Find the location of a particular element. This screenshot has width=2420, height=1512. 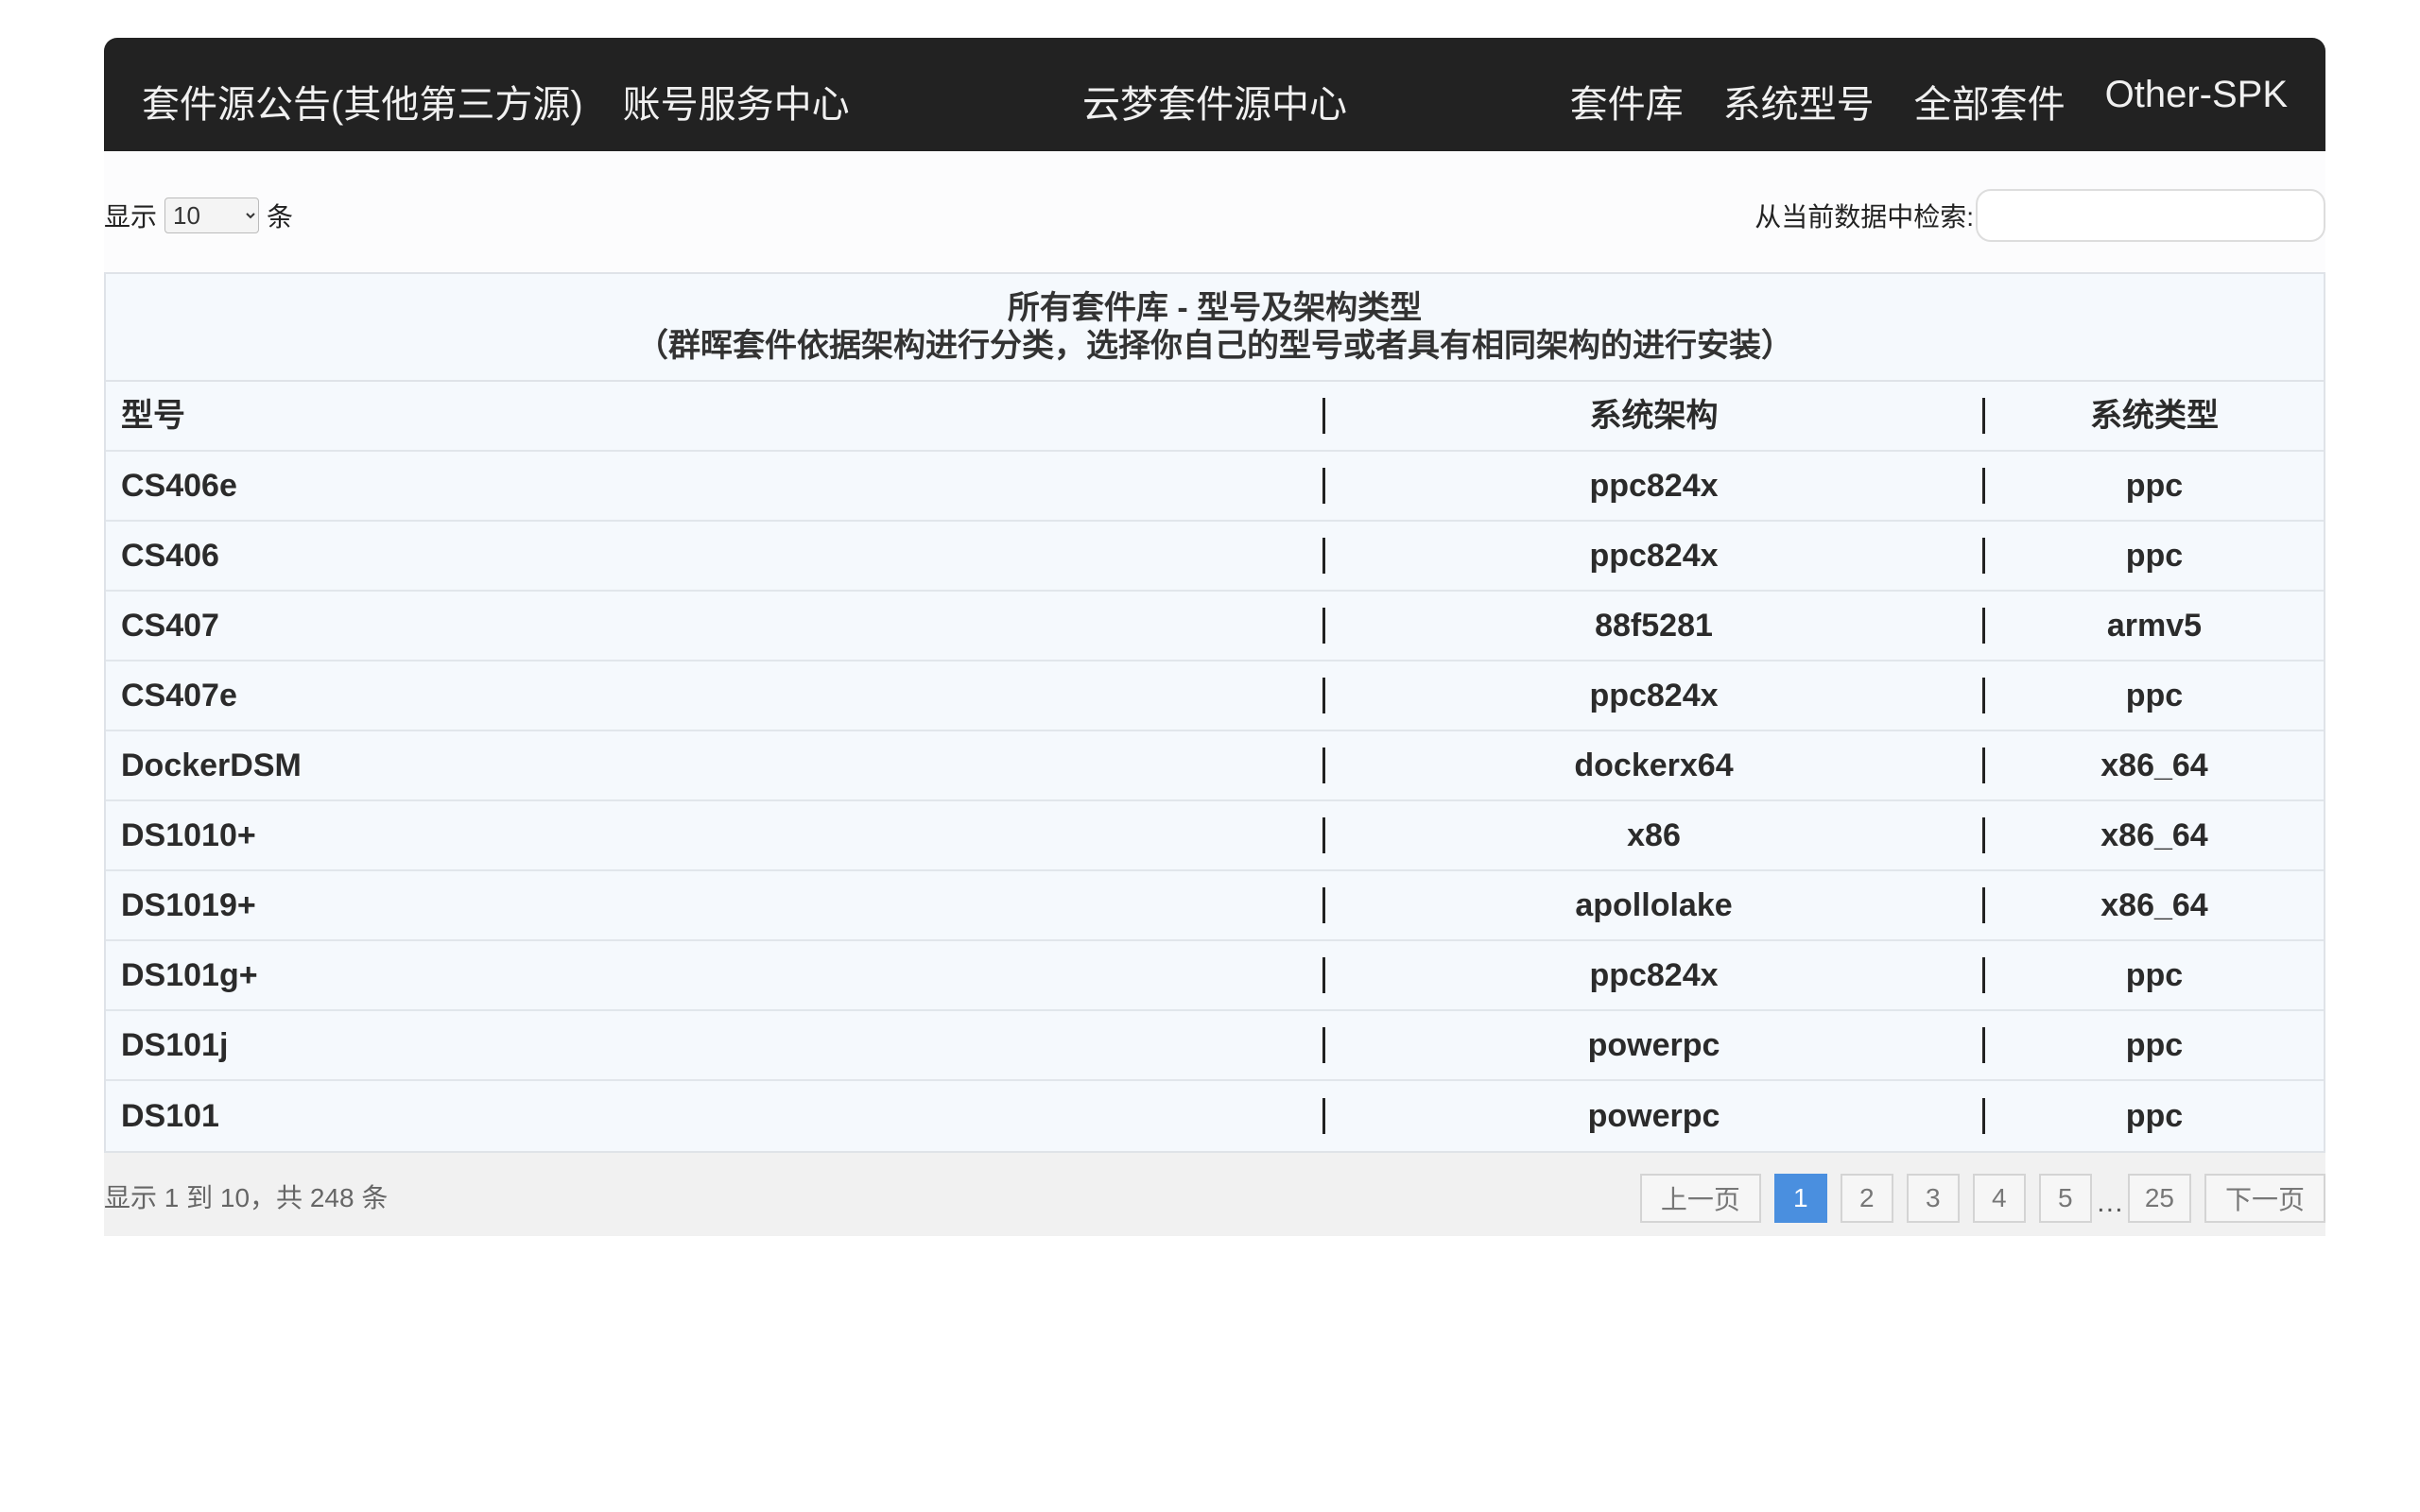

nav-link-other-spk: Other-SPK is located at coordinates (2196, 94).